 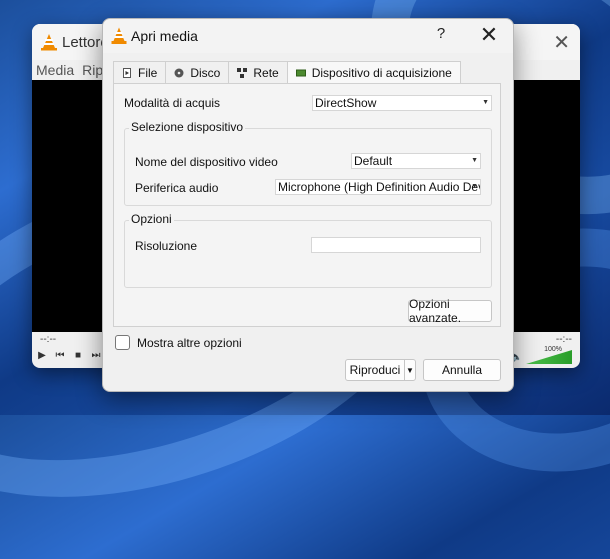 I want to click on audio-device-label: Periferica audio, so click(x=177, y=188).